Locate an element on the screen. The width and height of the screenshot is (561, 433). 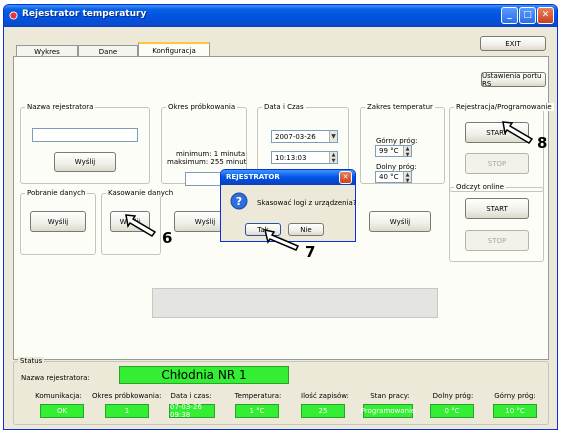
dialog-close-button: ✕ is located at coordinates (345, 177).